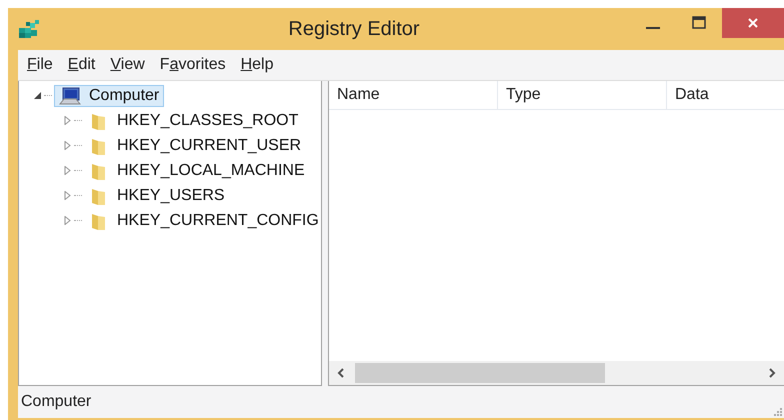 Image resolution: width=784 pixels, height=420 pixels. I want to click on minimize-icon, so click(653, 28).